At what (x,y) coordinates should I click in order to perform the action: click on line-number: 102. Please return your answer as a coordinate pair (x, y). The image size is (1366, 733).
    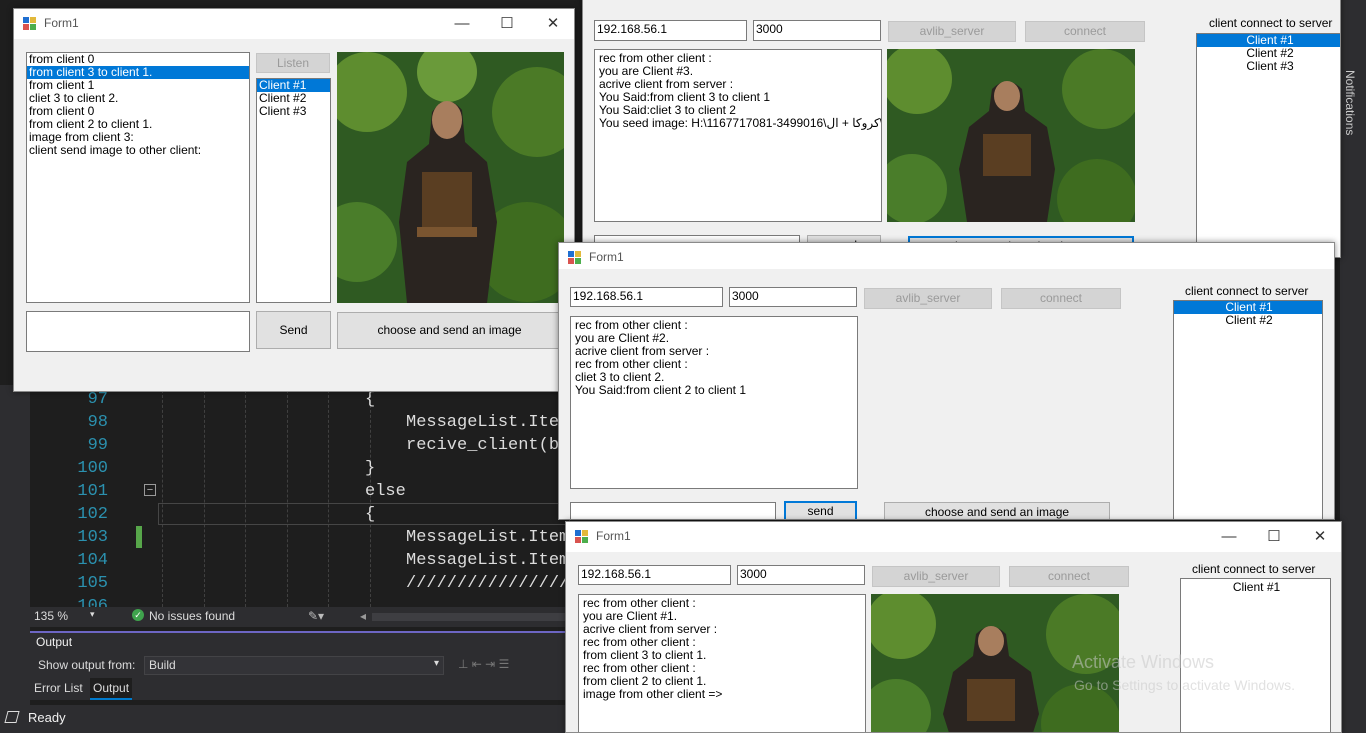
    Looking at the image, I should click on (92, 514).